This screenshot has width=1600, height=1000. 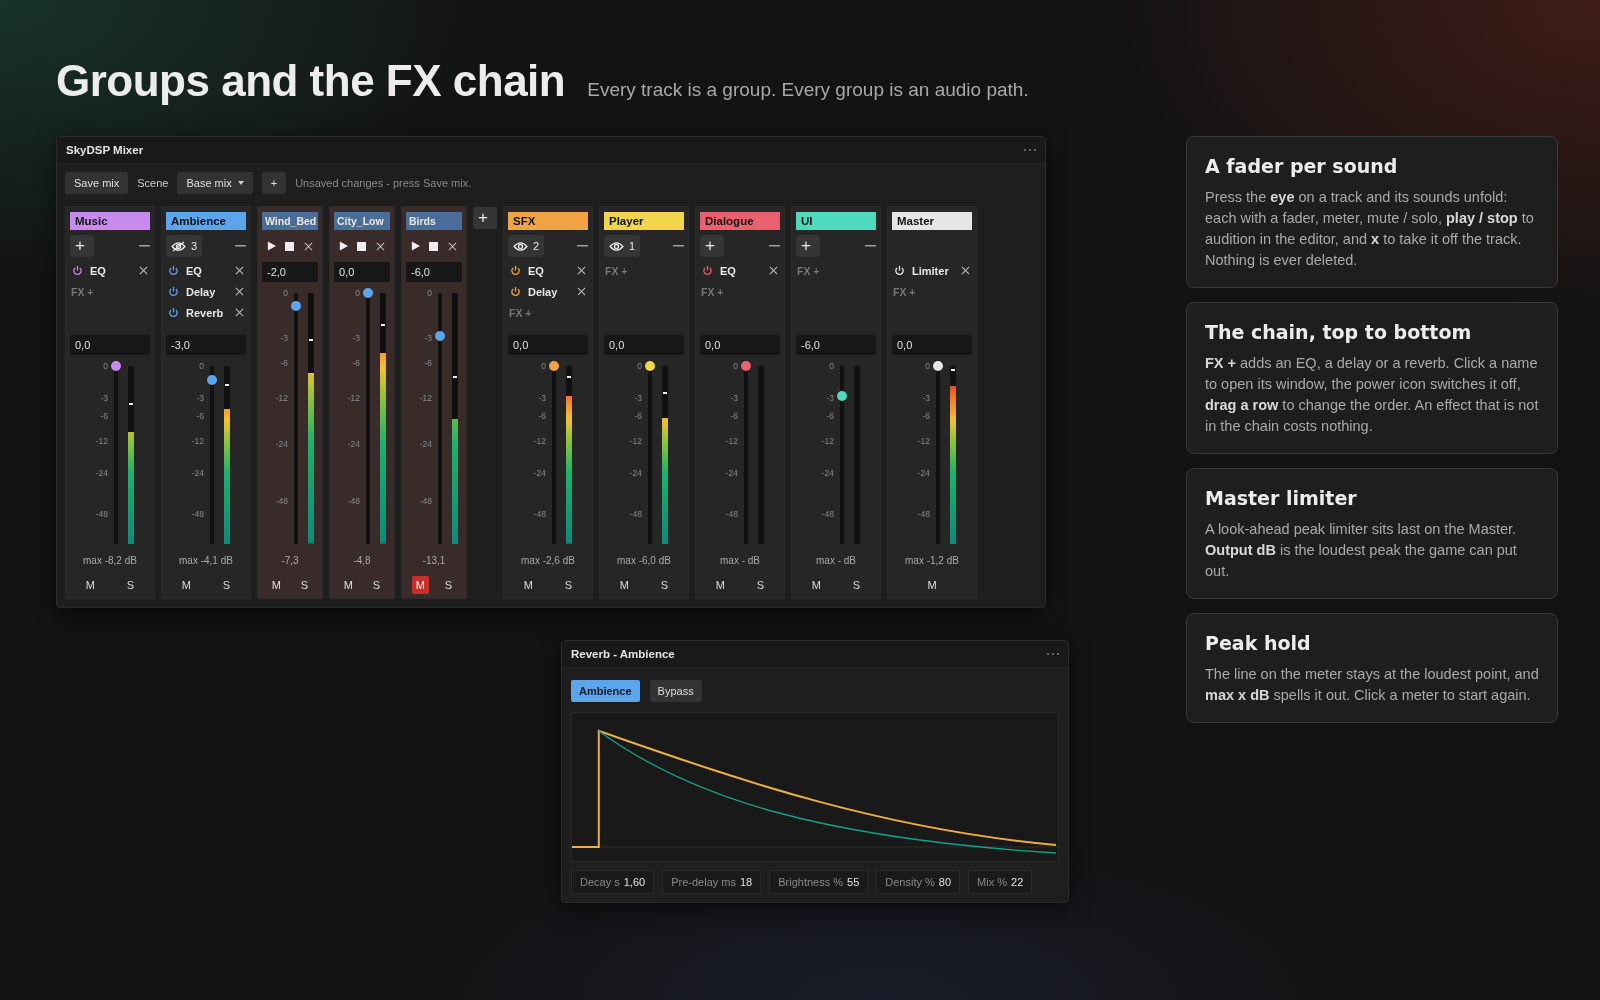 What do you see at coordinates (675, 691) in the screenshot?
I see `tab: Bypass` at bounding box center [675, 691].